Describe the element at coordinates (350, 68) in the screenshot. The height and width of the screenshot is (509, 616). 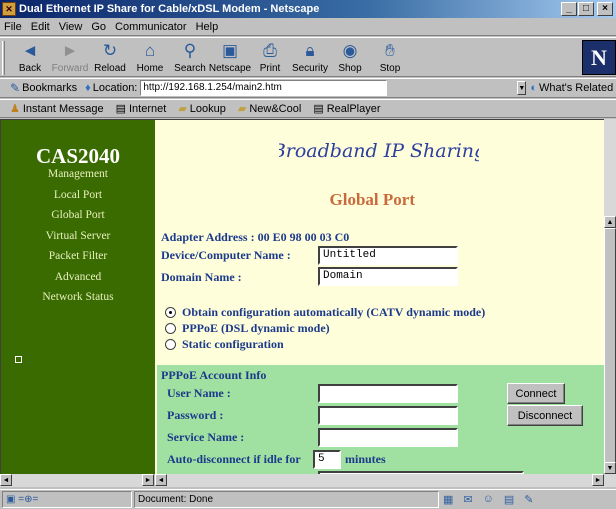
I see `toolbar-label: Shop` at that location.